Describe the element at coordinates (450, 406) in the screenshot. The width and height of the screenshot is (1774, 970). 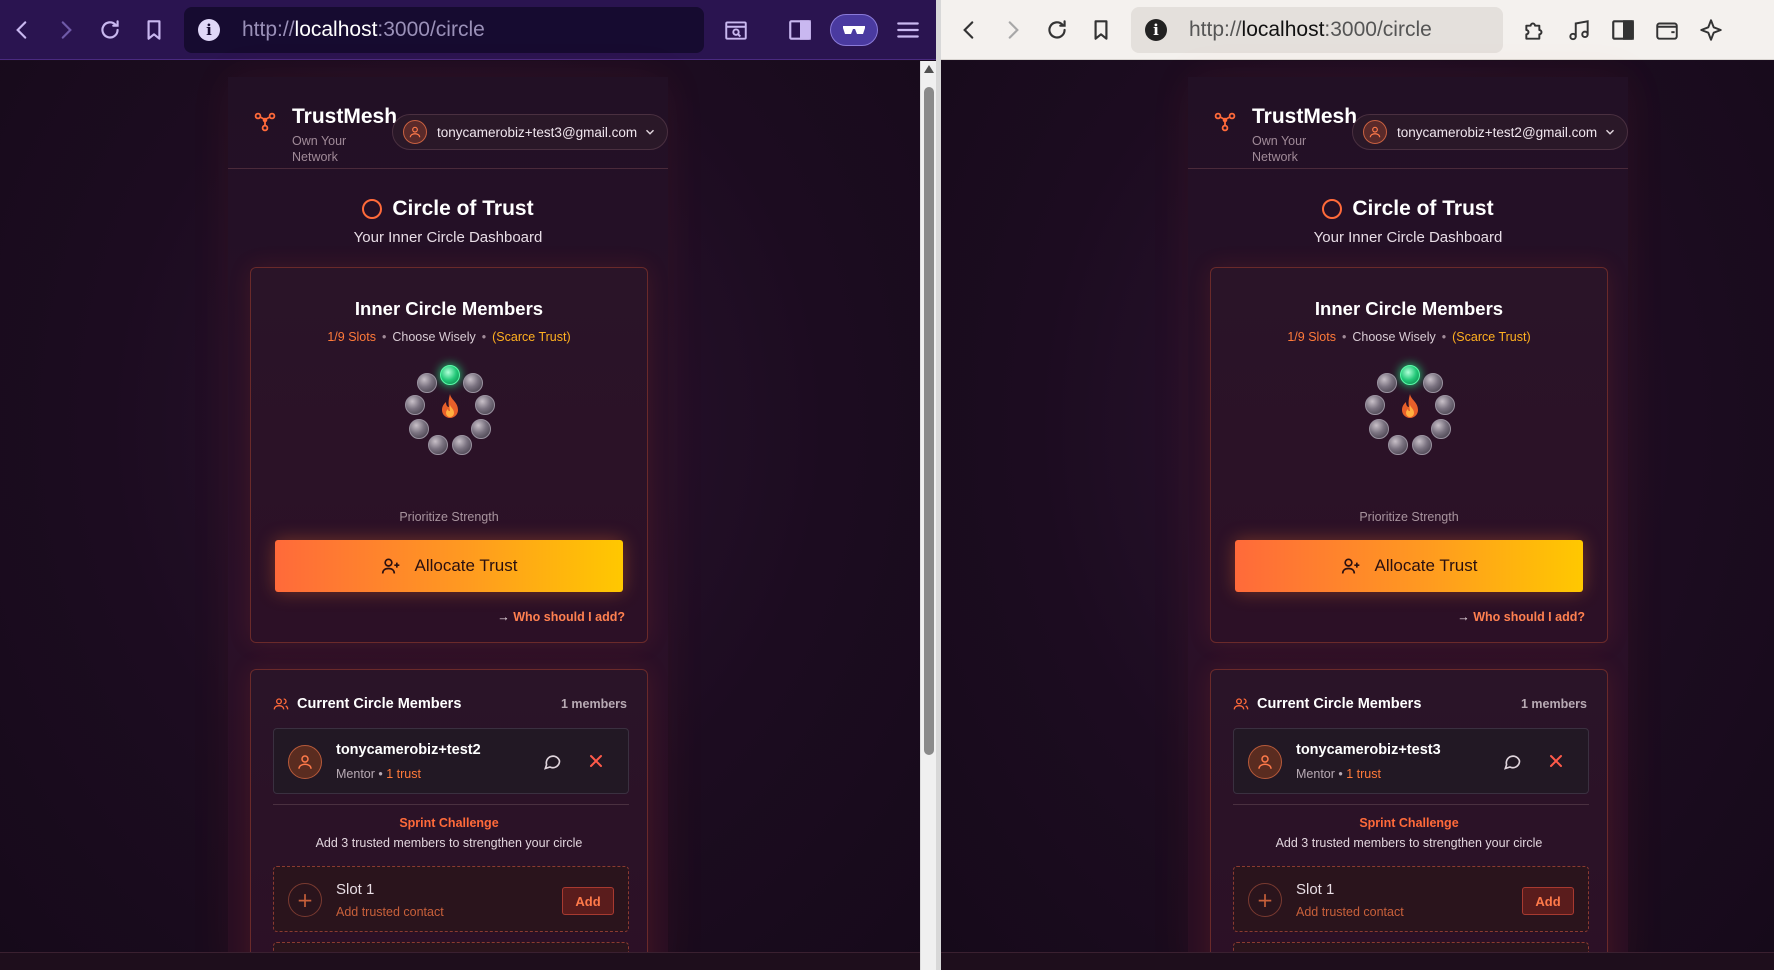
I see `flame-icon` at that location.